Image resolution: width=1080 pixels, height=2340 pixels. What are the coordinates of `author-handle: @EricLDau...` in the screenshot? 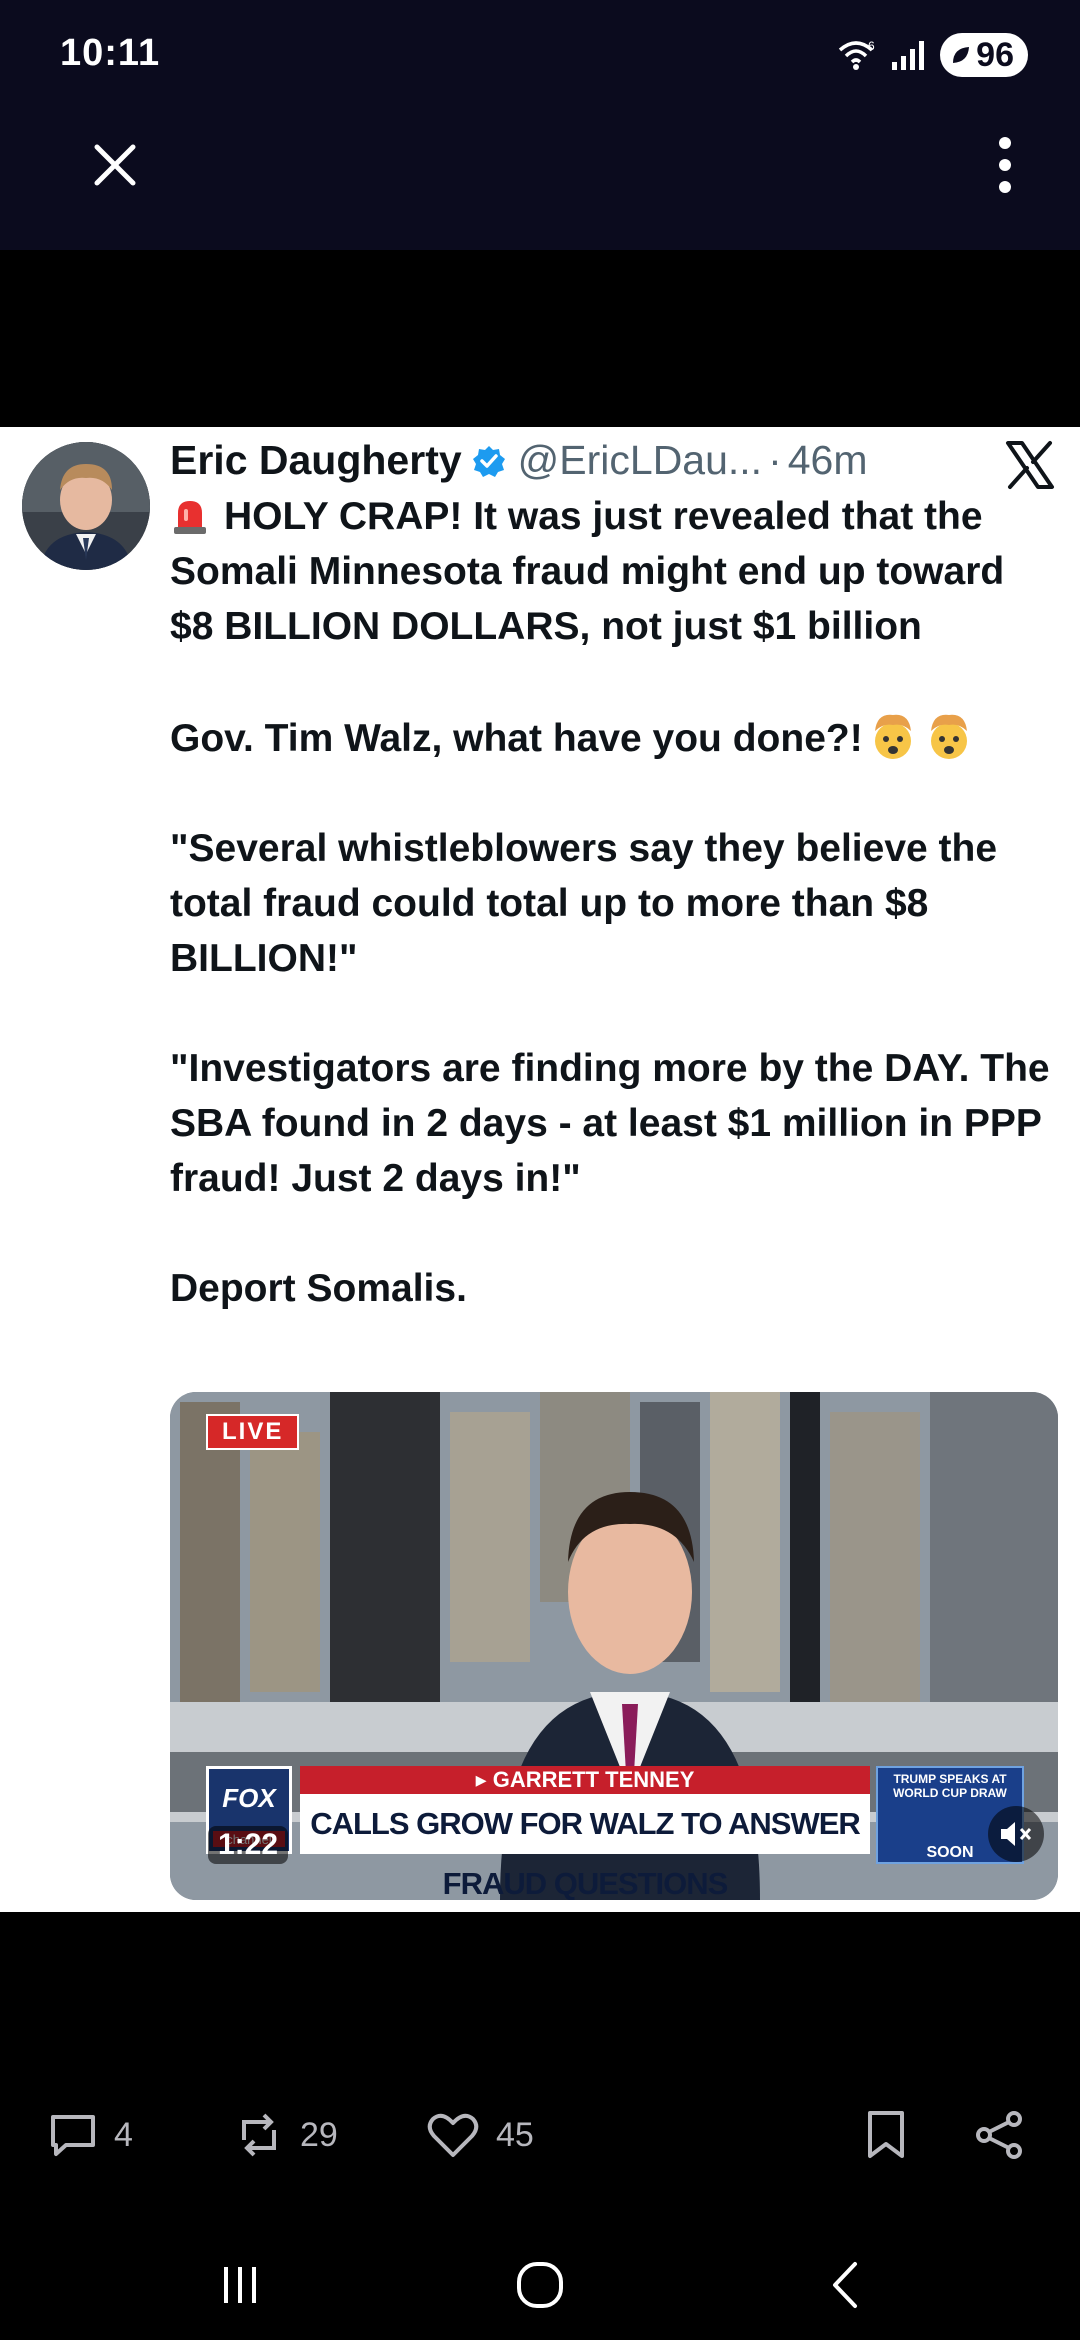 It's located at (640, 460).